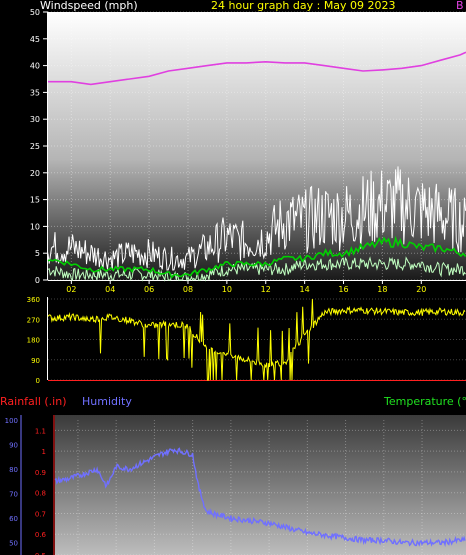 The width and height of the screenshot is (466, 555). What do you see at coordinates (33, 300) in the screenshot?
I see `dir-y-tick-label: 360` at bounding box center [33, 300].